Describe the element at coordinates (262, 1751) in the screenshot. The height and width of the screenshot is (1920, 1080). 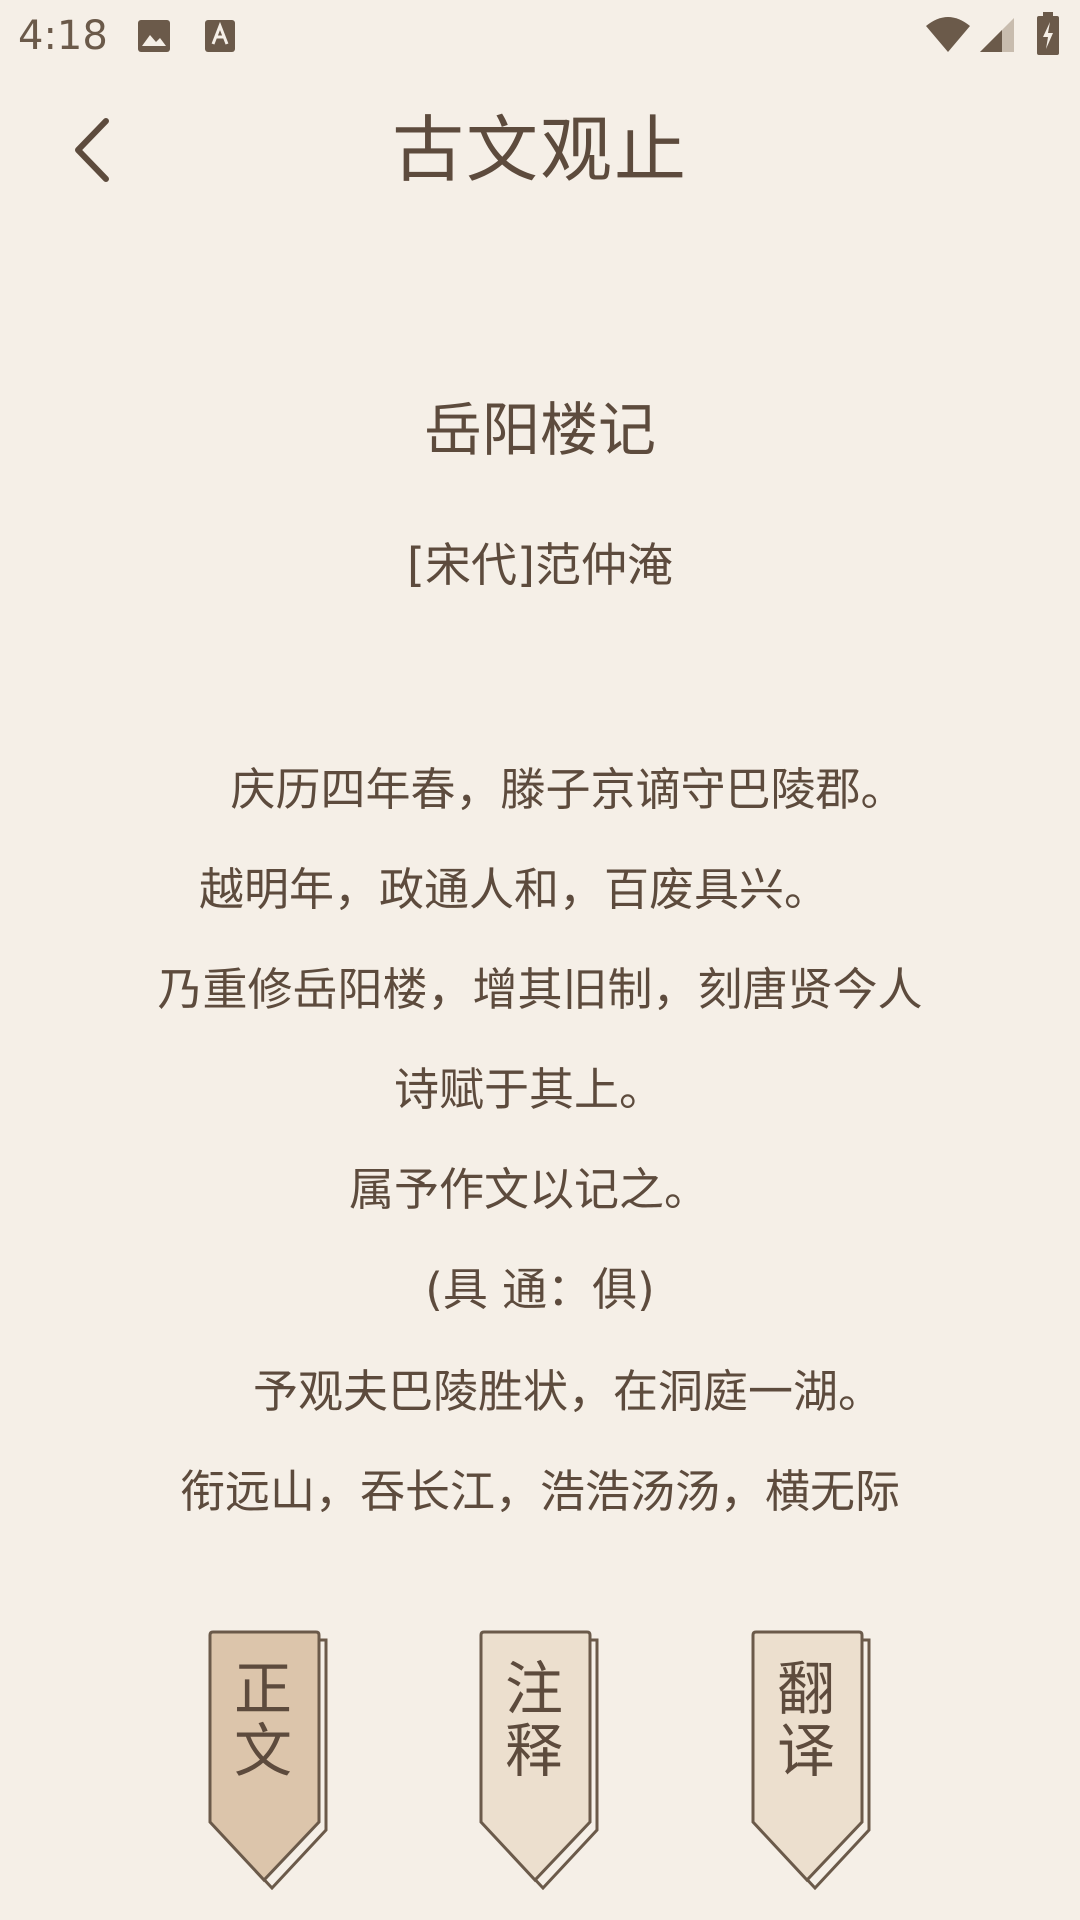
I see `tab-label-char: 文` at that location.